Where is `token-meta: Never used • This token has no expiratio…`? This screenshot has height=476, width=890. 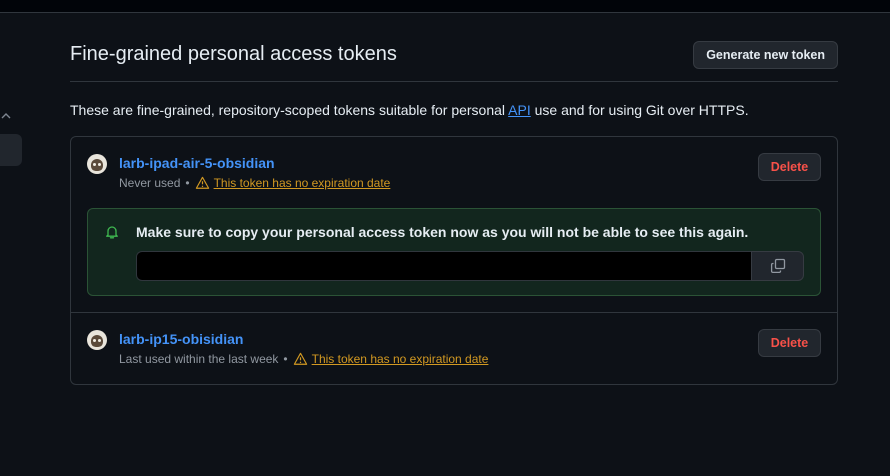 token-meta: Never used • This token has no expiratio… is located at coordinates (470, 183).